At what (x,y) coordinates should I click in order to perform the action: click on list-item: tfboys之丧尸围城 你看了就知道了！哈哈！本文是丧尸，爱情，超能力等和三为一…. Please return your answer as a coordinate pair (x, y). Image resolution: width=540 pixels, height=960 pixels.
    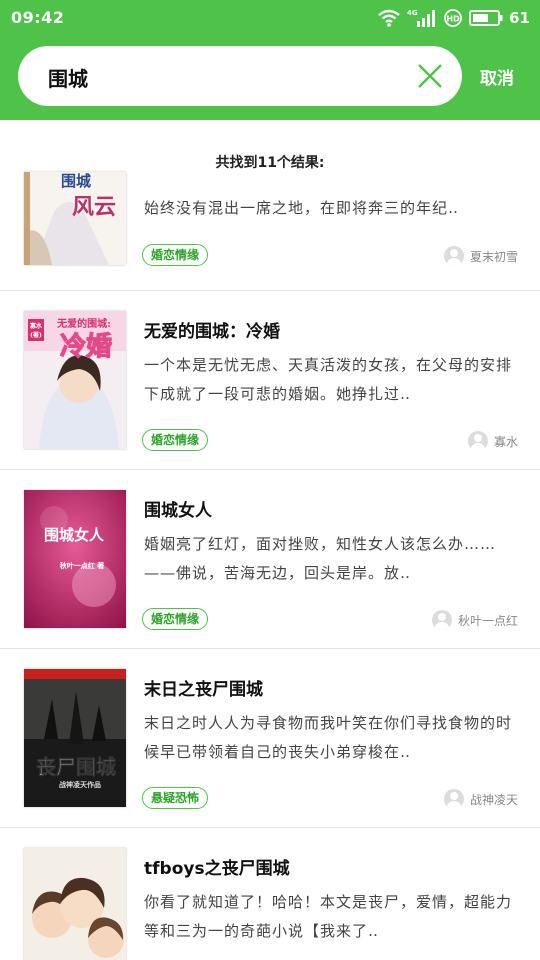
    Looking at the image, I should click on (270, 894).